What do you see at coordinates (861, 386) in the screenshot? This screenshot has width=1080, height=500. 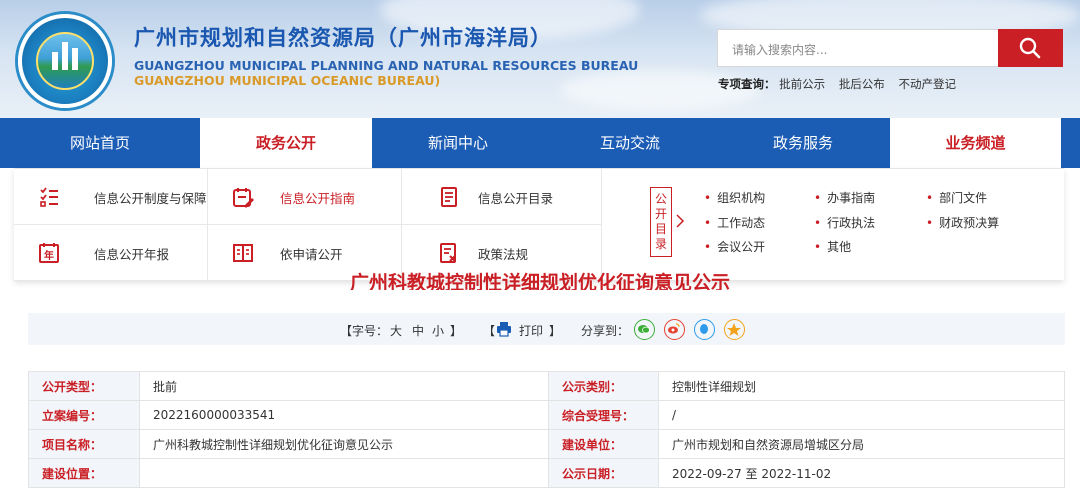 I see `info-value: 控制性详细规划` at bounding box center [861, 386].